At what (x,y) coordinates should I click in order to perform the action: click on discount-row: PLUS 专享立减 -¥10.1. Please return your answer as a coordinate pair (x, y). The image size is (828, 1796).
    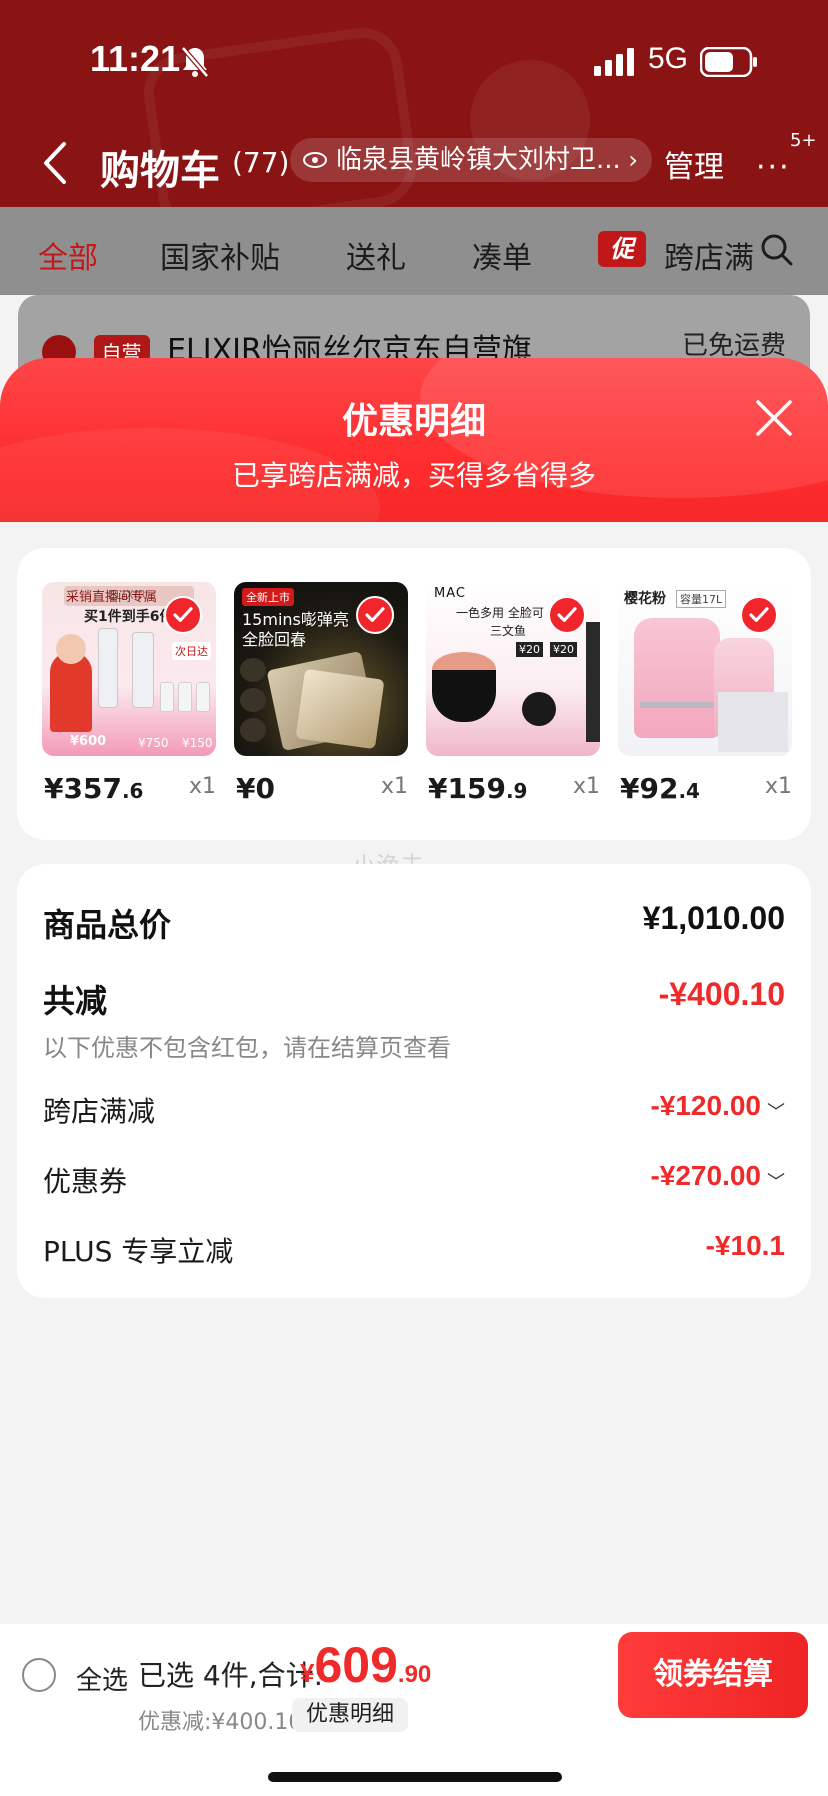
    Looking at the image, I should click on (414, 1250).